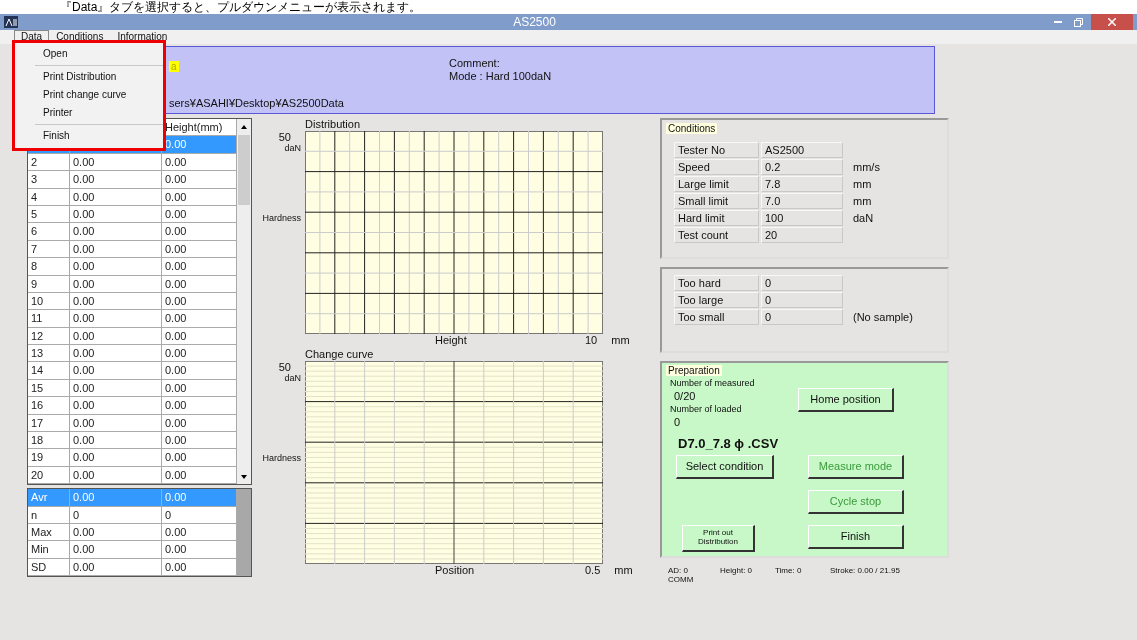  What do you see at coordinates (534, 22) in the screenshot?
I see `window-title: AS2500` at bounding box center [534, 22].